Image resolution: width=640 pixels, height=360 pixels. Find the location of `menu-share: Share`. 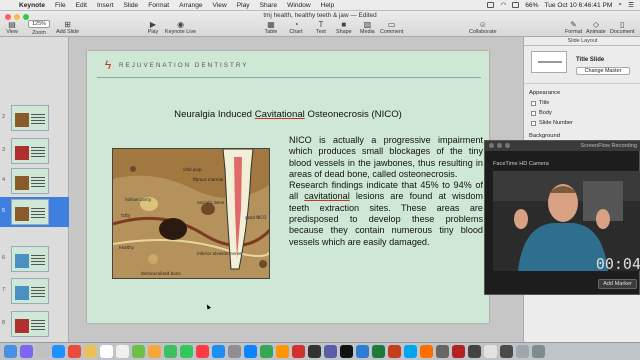

menu-share: Share is located at coordinates (269, 5).